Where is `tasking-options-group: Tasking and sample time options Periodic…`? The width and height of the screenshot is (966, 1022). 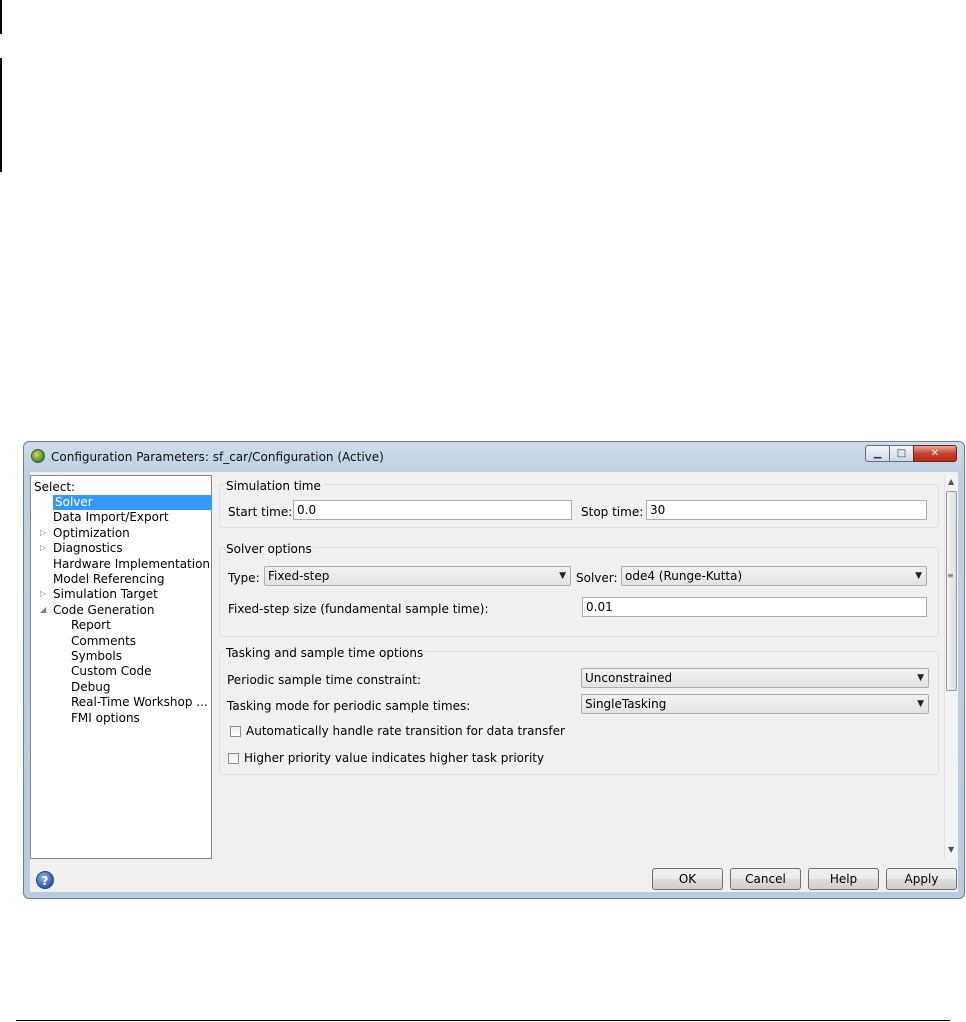 tasking-options-group: Tasking and sample time options Periodic… is located at coordinates (579, 710).